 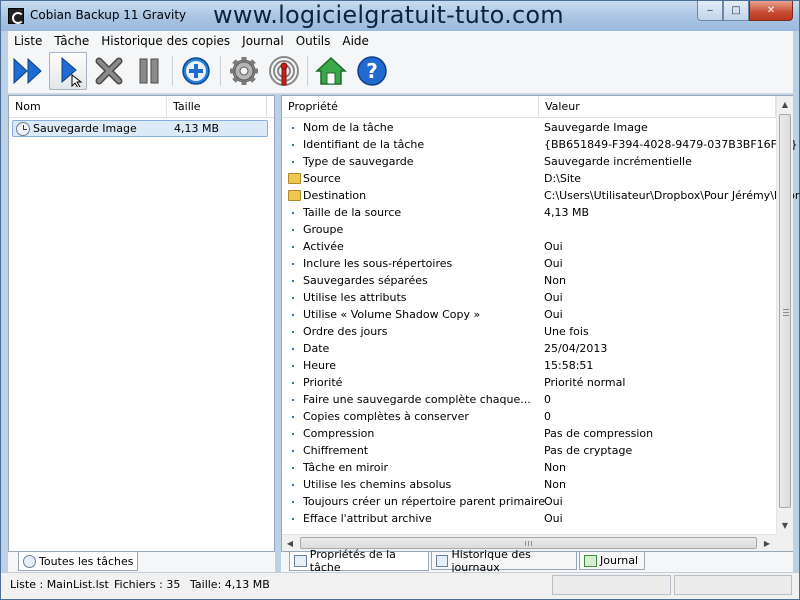 I want to click on property-row: Tâche en miroir Non, so click(x=529, y=468).